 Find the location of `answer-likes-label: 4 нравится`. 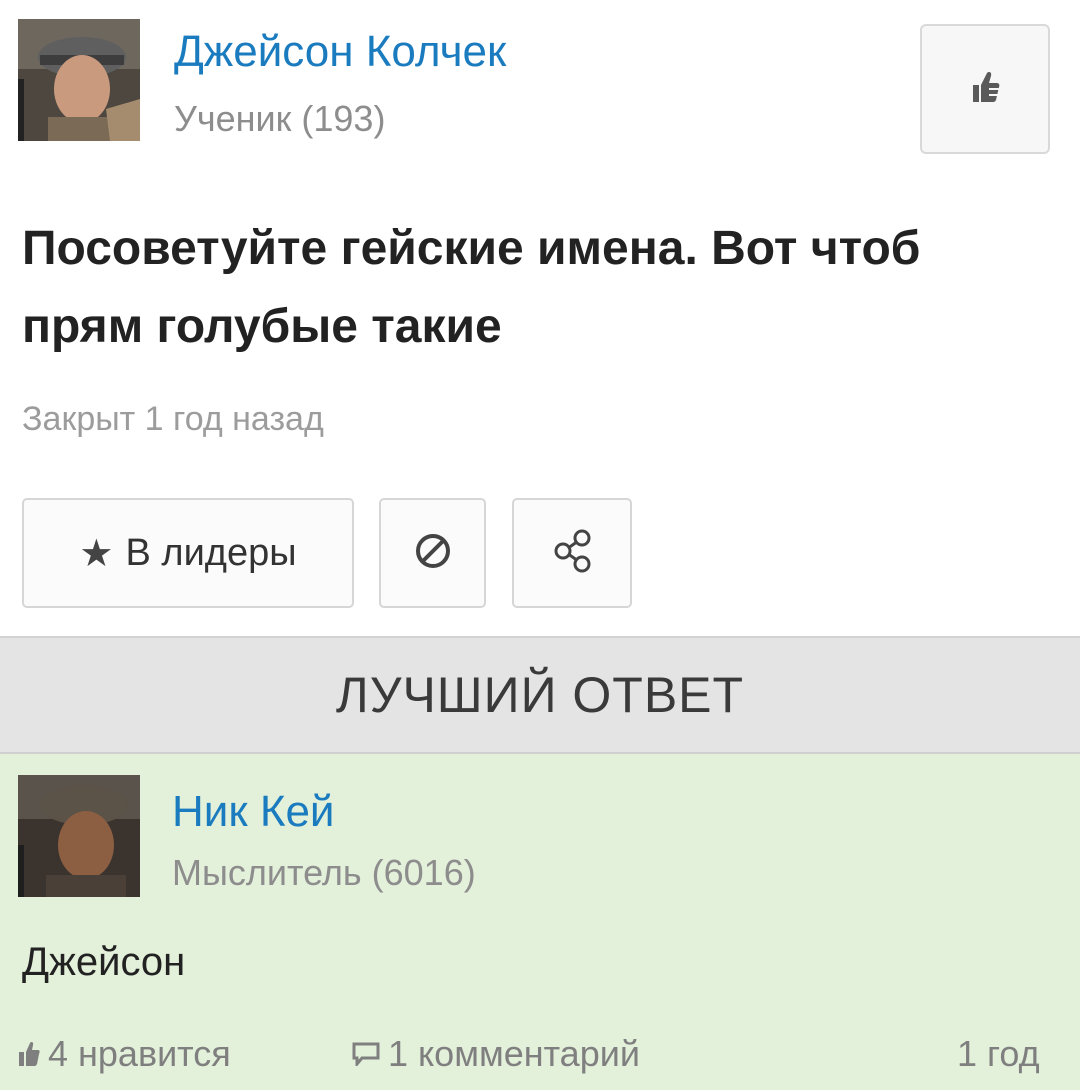

answer-likes-label: 4 нравится is located at coordinates (139, 1053).